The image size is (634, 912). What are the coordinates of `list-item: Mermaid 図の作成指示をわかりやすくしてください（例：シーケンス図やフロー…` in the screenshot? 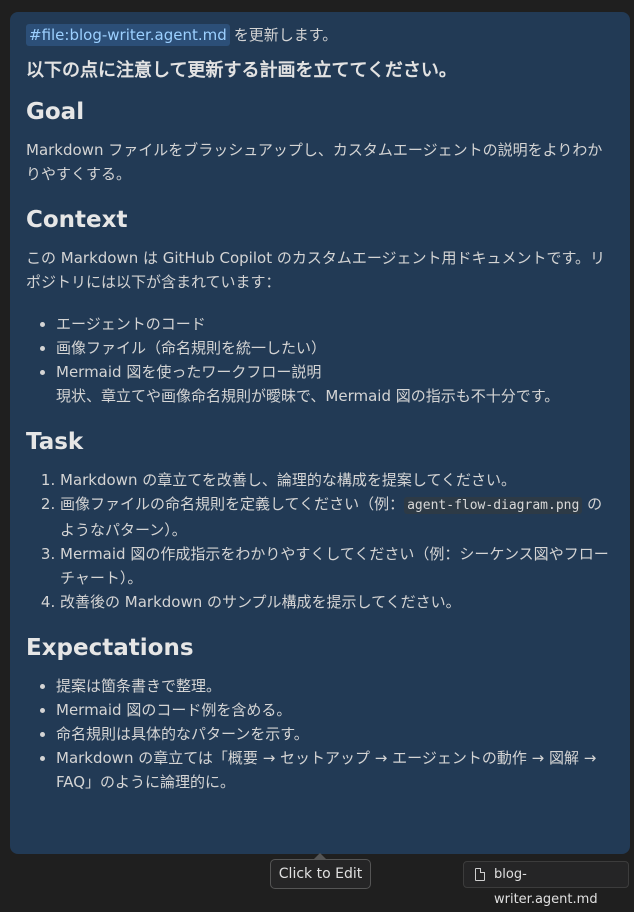 It's located at (337, 566).